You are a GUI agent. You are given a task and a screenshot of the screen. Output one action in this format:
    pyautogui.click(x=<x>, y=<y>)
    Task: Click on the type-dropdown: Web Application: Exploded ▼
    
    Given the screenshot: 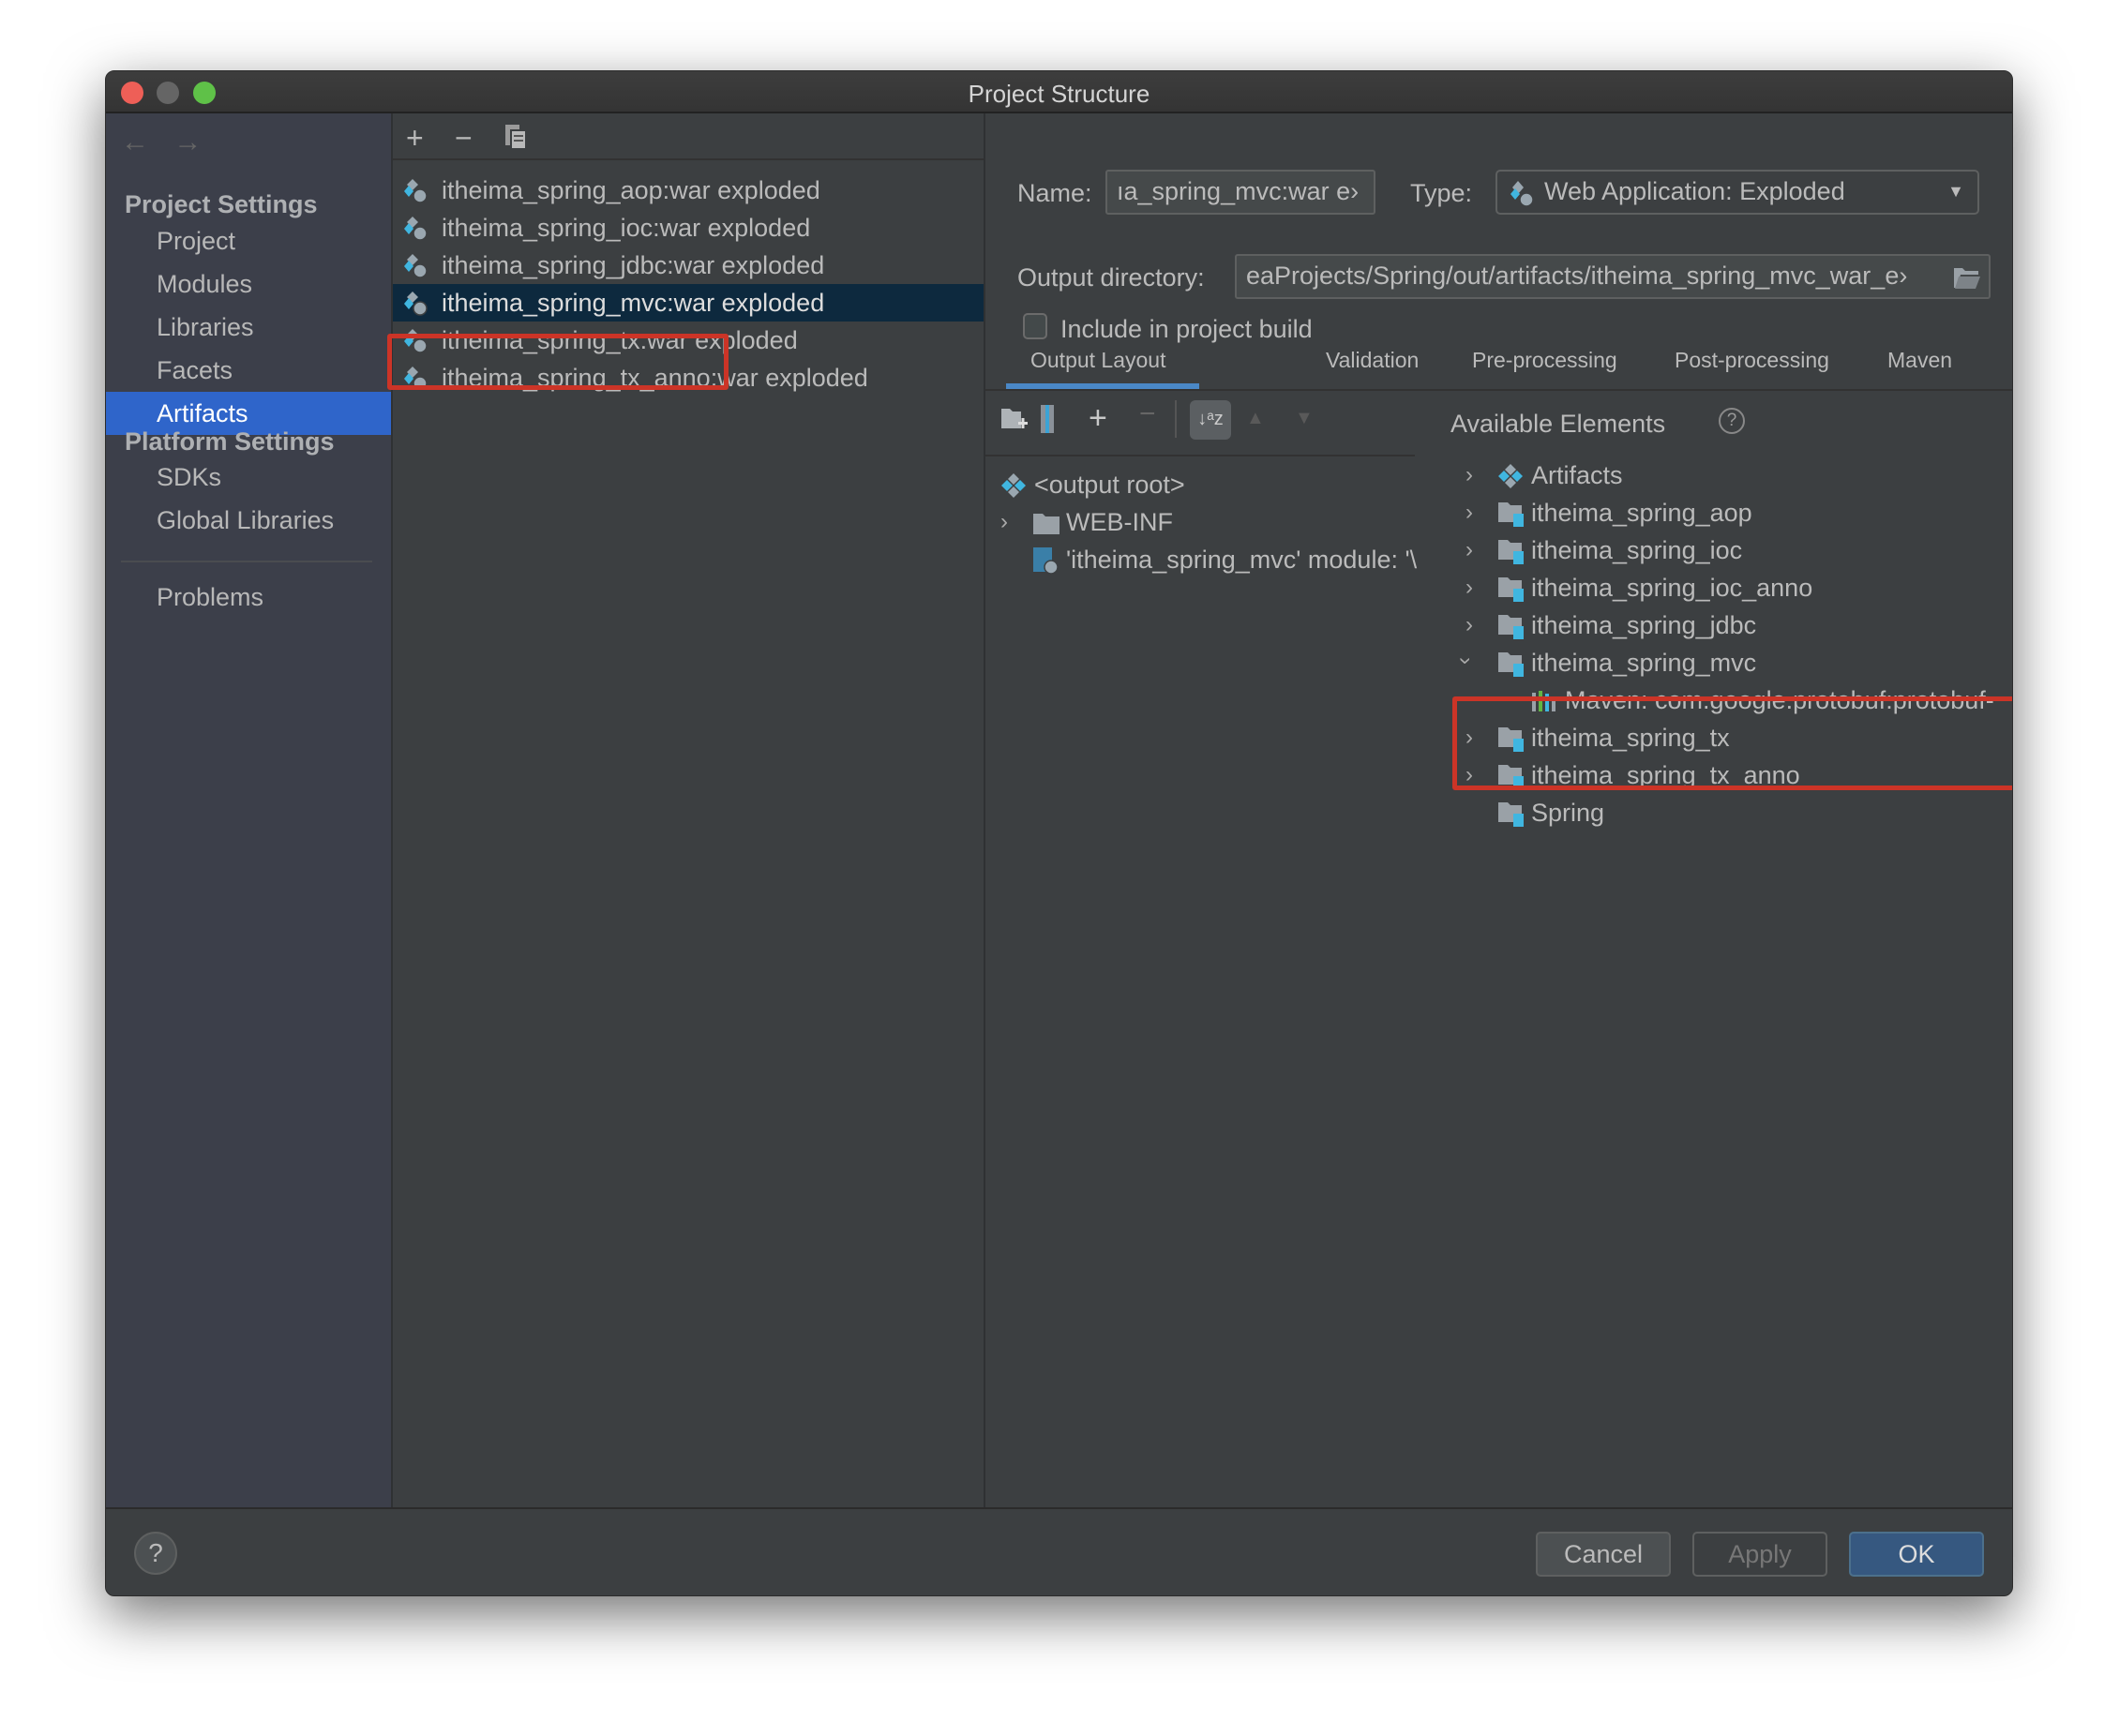 What is the action you would take?
    pyautogui.click(x=1737, y=192)
    